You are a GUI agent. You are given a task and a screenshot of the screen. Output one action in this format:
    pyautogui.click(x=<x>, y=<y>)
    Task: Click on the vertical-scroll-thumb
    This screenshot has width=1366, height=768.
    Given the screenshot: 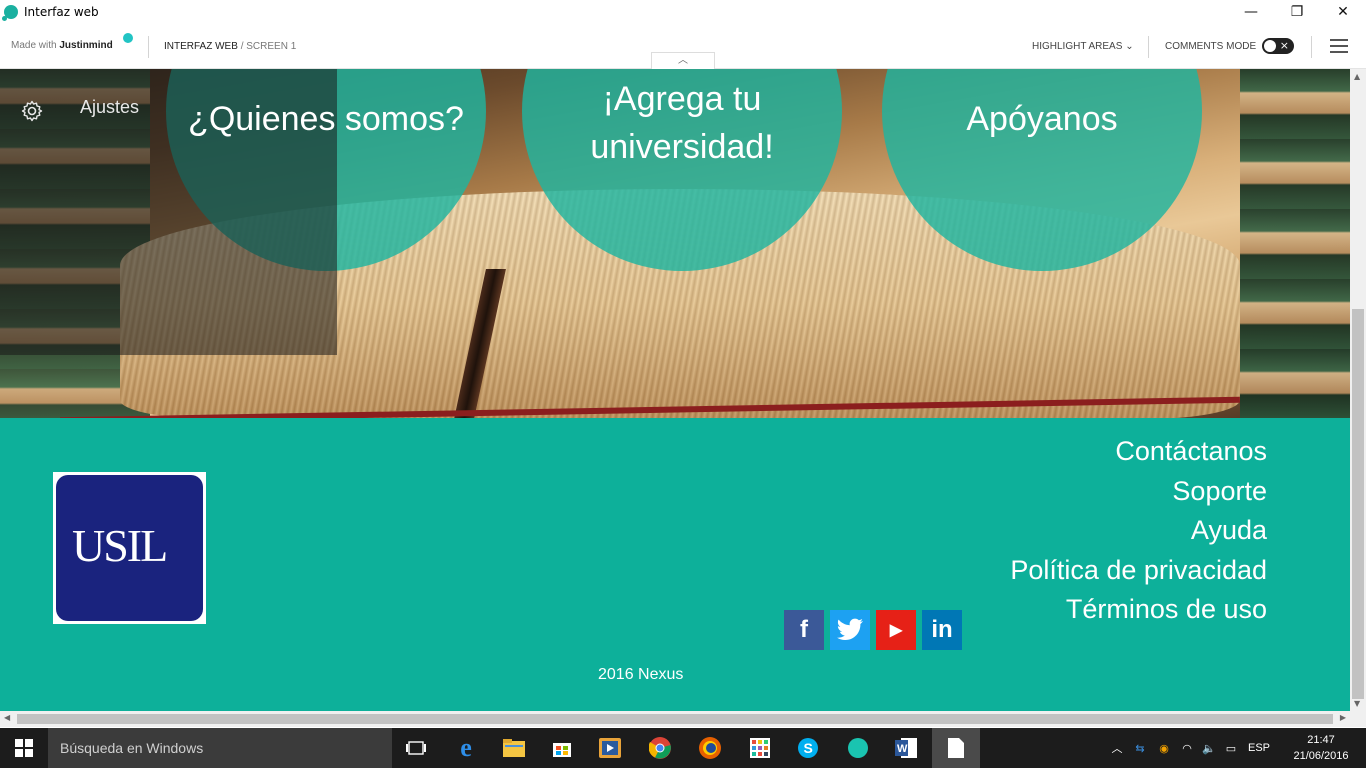 What is the action you would take?
    pyautogui.click(x=1358, y=504)
    